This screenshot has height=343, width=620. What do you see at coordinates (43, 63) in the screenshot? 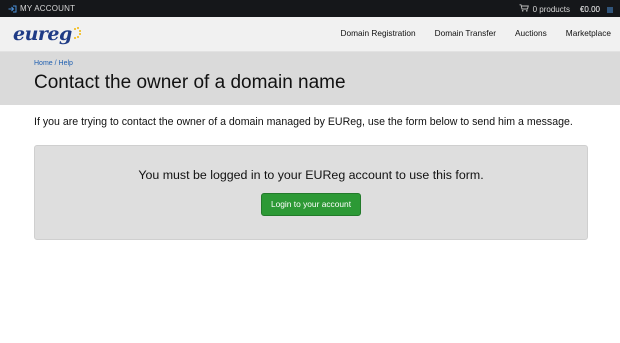
I see `breadcrumb-home: Home` at bounding box center [43, 63].